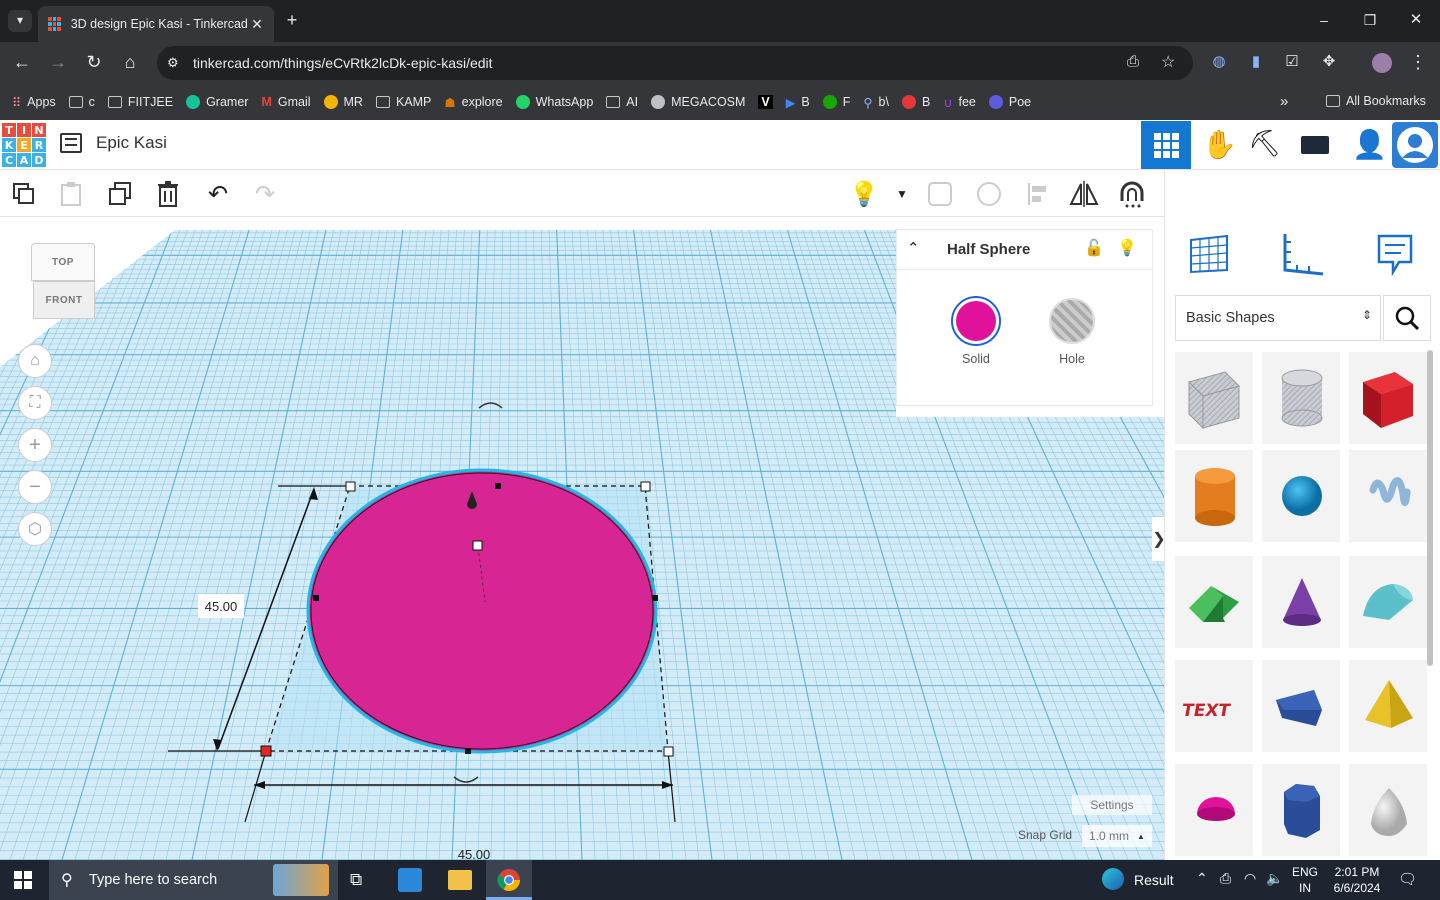  I want to click on depth-dimension-label: 45.00, so click(221, 606).